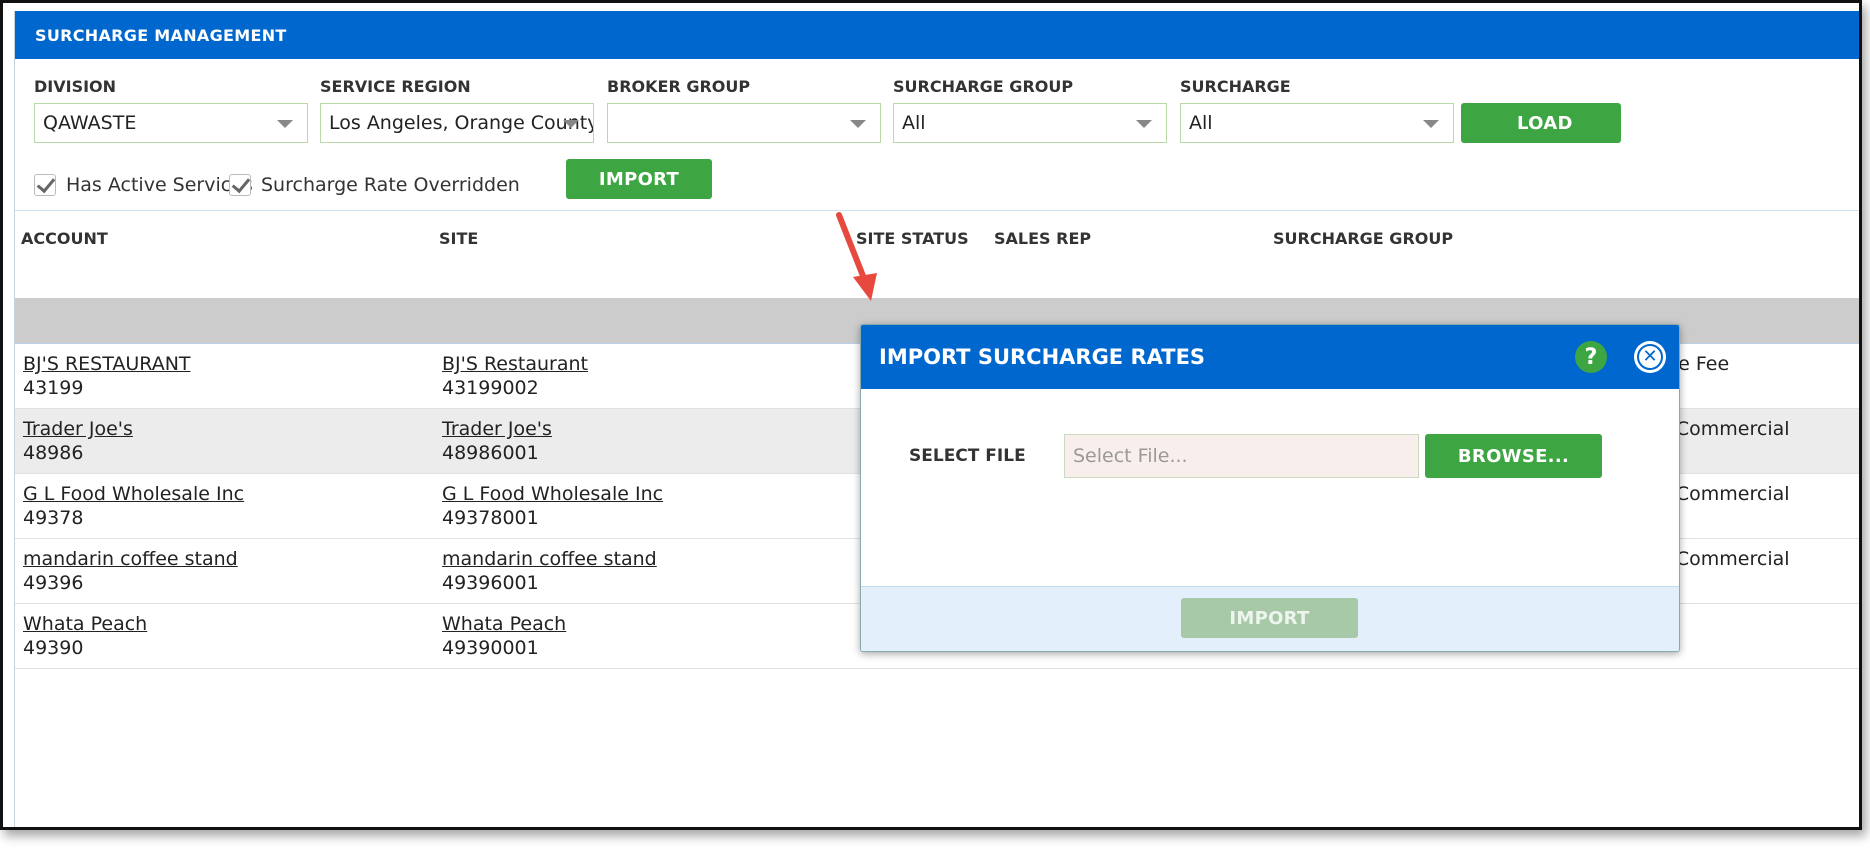  Describe the element at coordinates (515, 364) in the screenshot. I see `site-link: BJ'S Restaurant` at that location.